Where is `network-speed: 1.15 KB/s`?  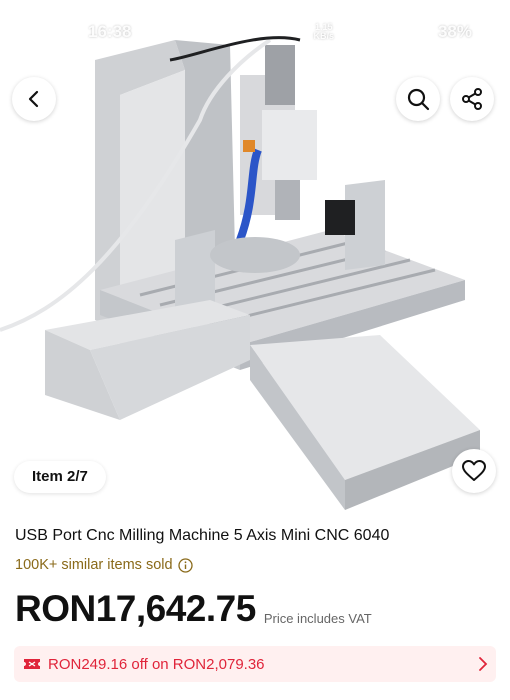 network-speed: 1.15 KB/s is located at coordinates (323, 31).